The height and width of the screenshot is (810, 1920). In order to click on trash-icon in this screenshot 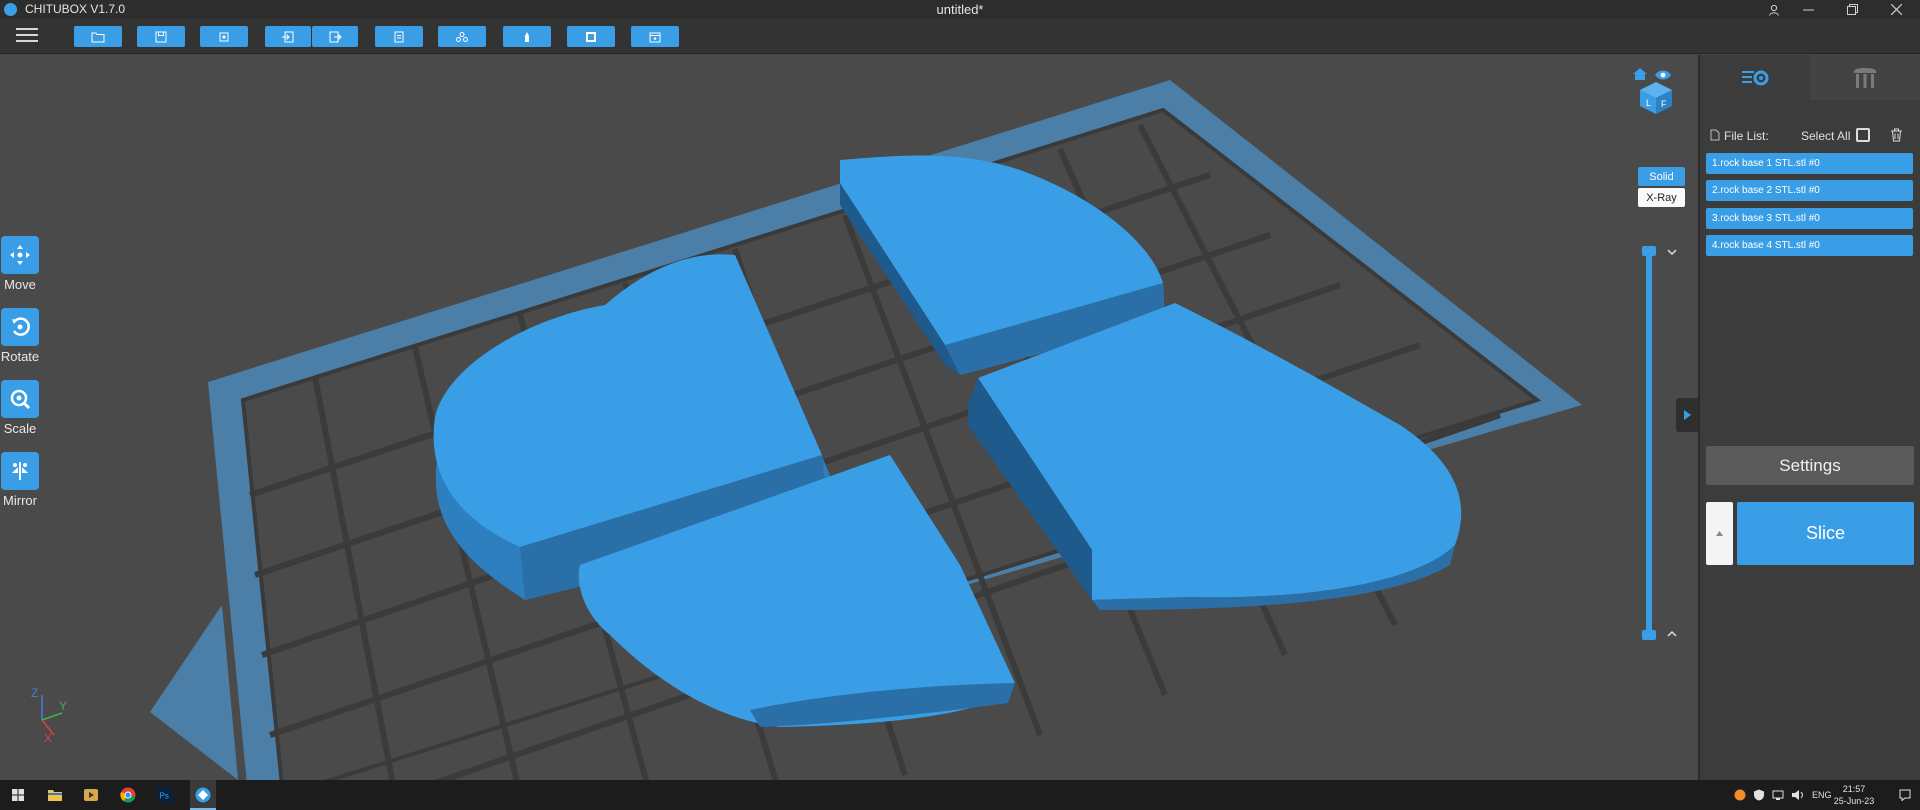, I will do `click(1896, 135)`.